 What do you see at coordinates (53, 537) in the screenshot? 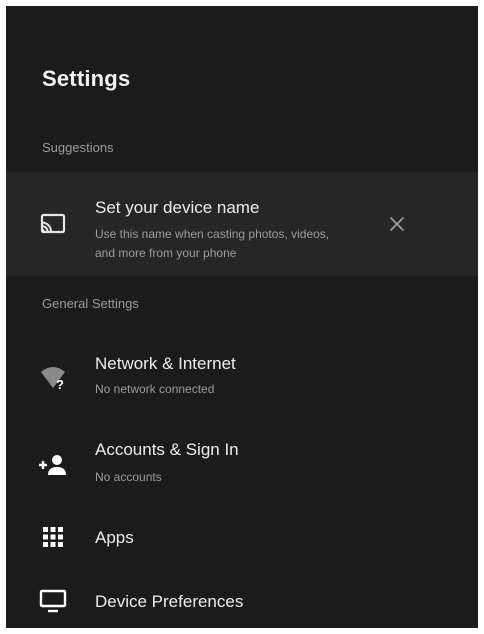
I see `apps-grid-icon` at bounding box center [53, 537].